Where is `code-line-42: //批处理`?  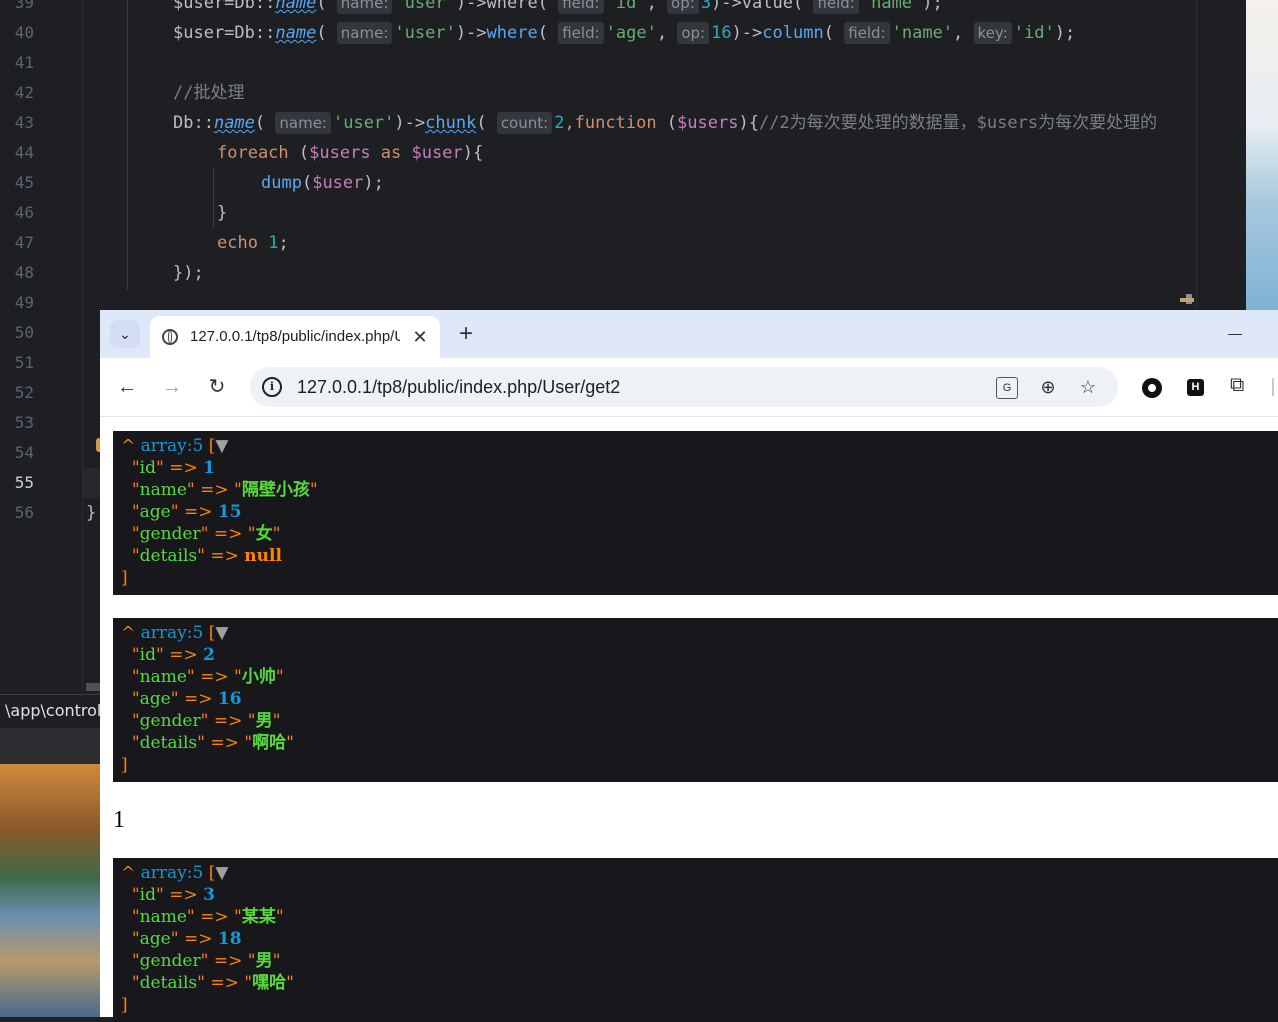 code-line-42: //批处理 is located at coordinates (208, 93).